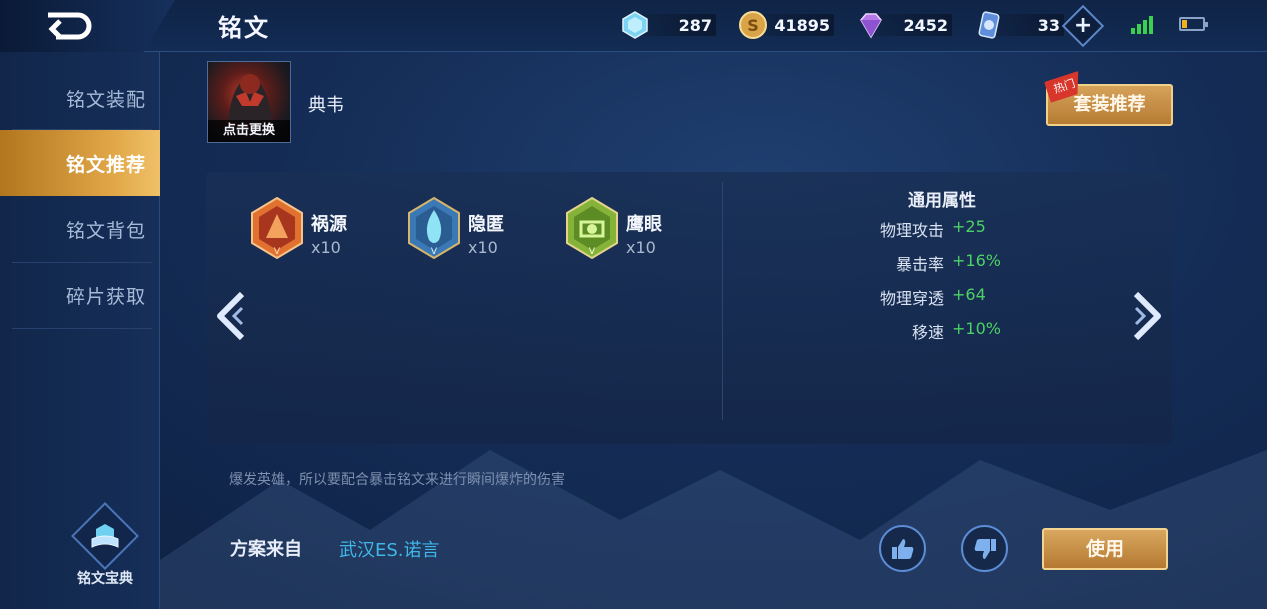  Describe the element at coordinates (69, 26) in the screenshot. I see `back-arrow-icon` at that location.